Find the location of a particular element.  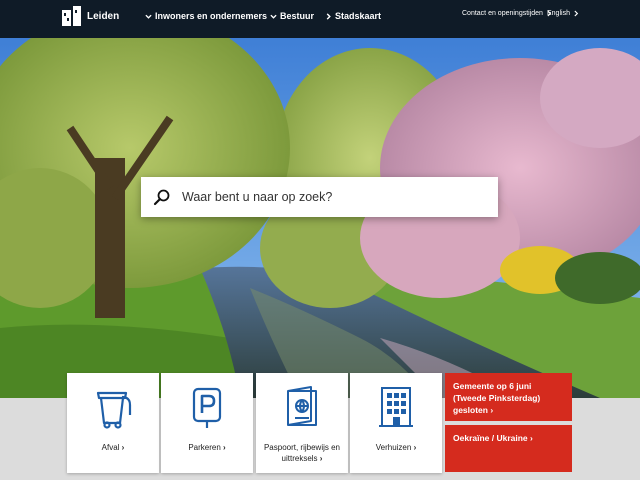

contact-label: Contact en openingstijden is located at coordinates (502, 13).